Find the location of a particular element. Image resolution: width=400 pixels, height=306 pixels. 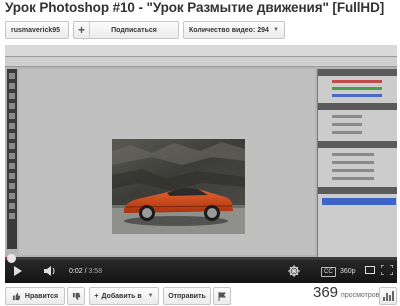

volume-icon is located at coordinates (50, 272).